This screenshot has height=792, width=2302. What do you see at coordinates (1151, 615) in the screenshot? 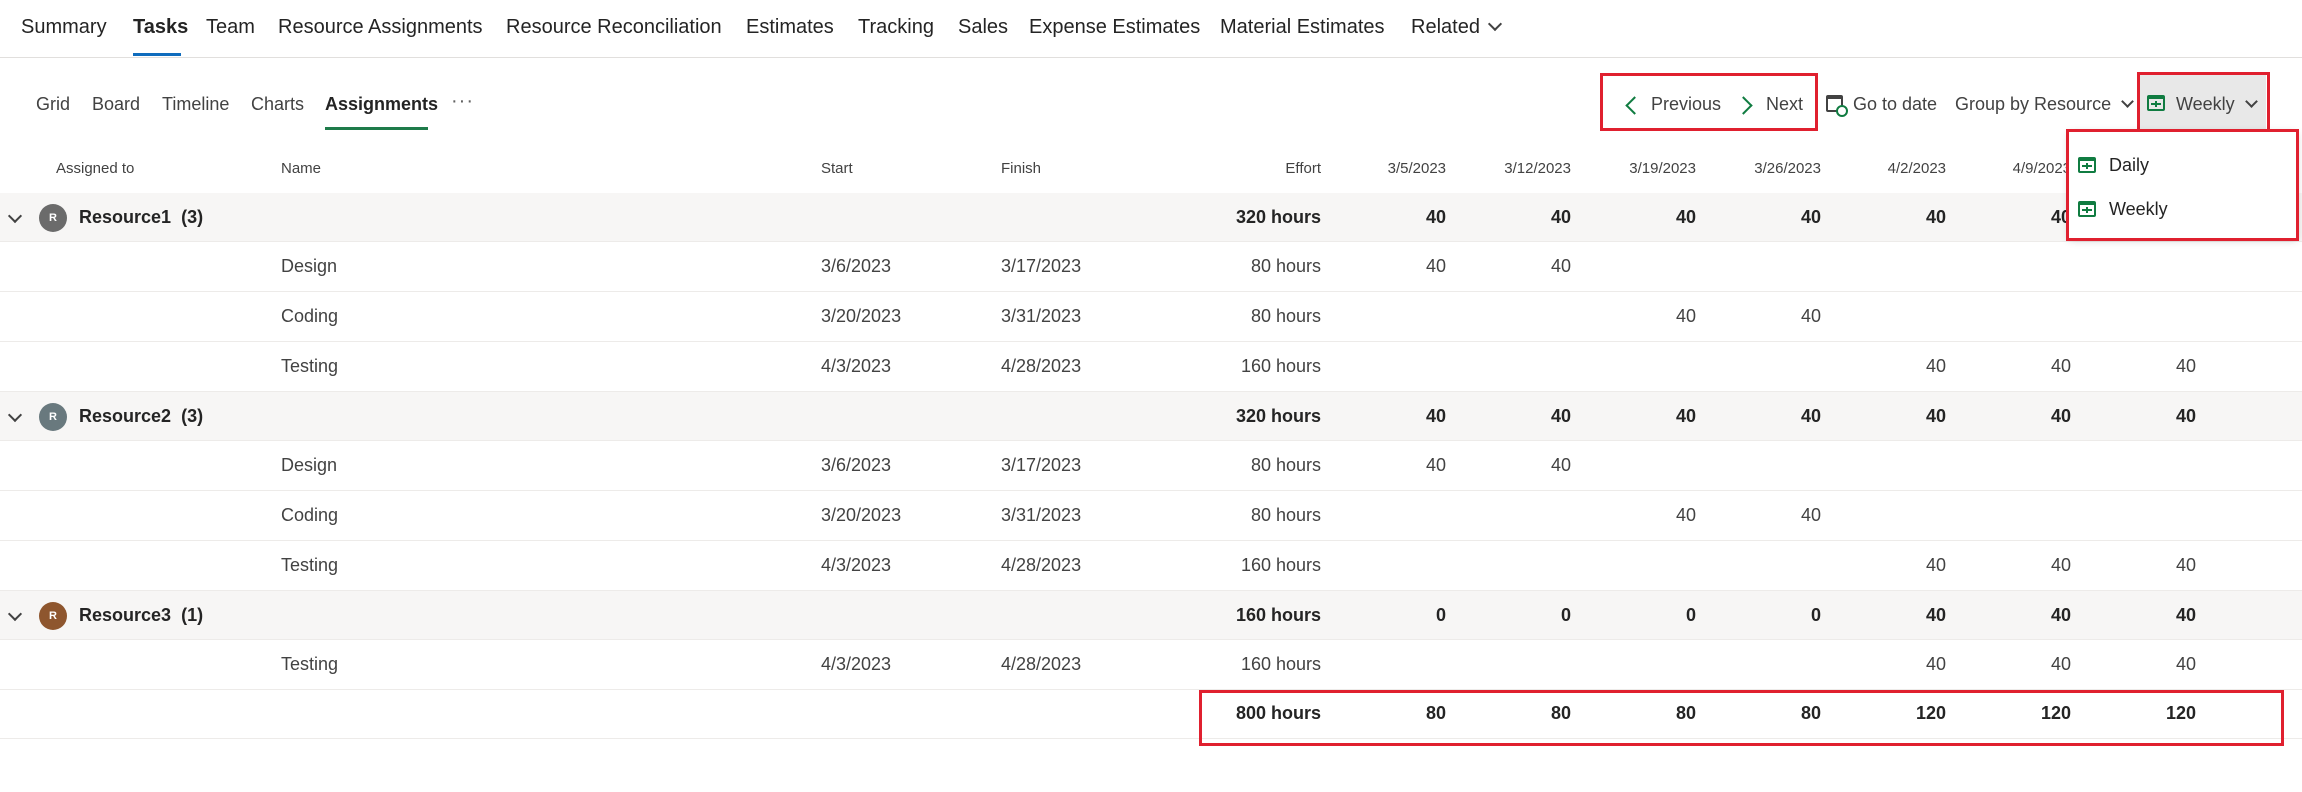
I see `group-row: R Resource3 (1) 160 hours 0 0 0 0 40 40 40` at bounding box center [1151, 615].